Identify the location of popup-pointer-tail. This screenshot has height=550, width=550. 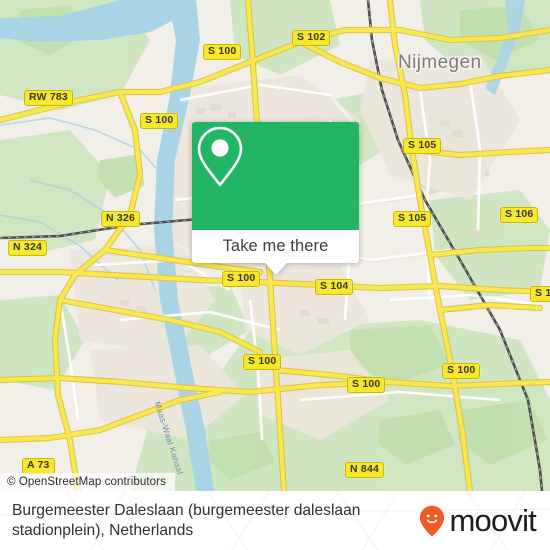
(275, 269).